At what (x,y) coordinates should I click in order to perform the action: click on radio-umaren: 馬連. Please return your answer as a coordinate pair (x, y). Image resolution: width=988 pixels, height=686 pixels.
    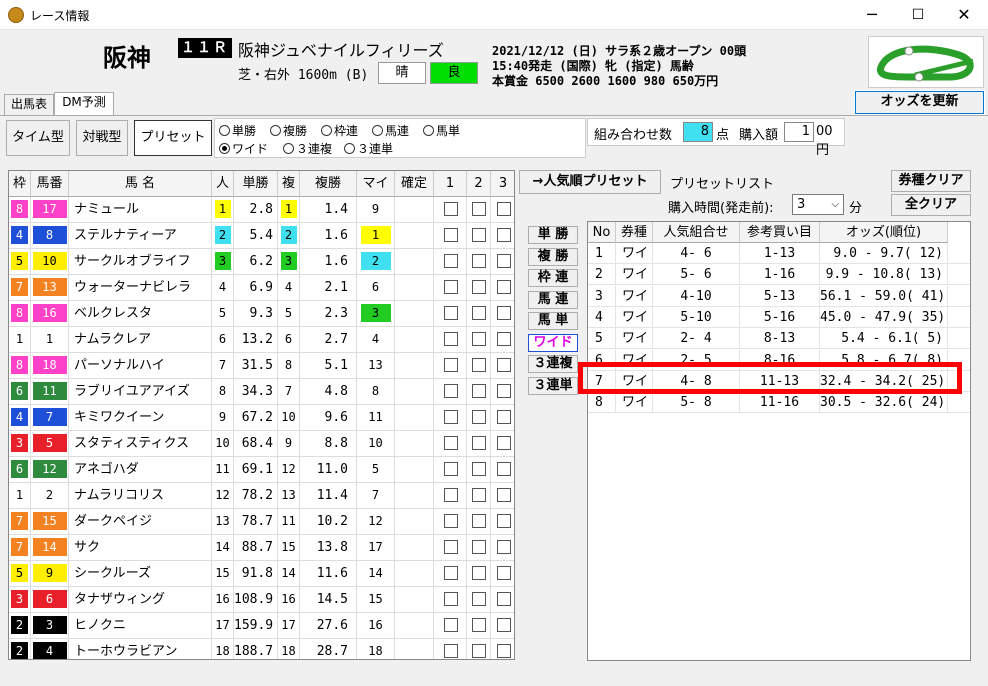
    Looking at the image, I should click on (390, 130).